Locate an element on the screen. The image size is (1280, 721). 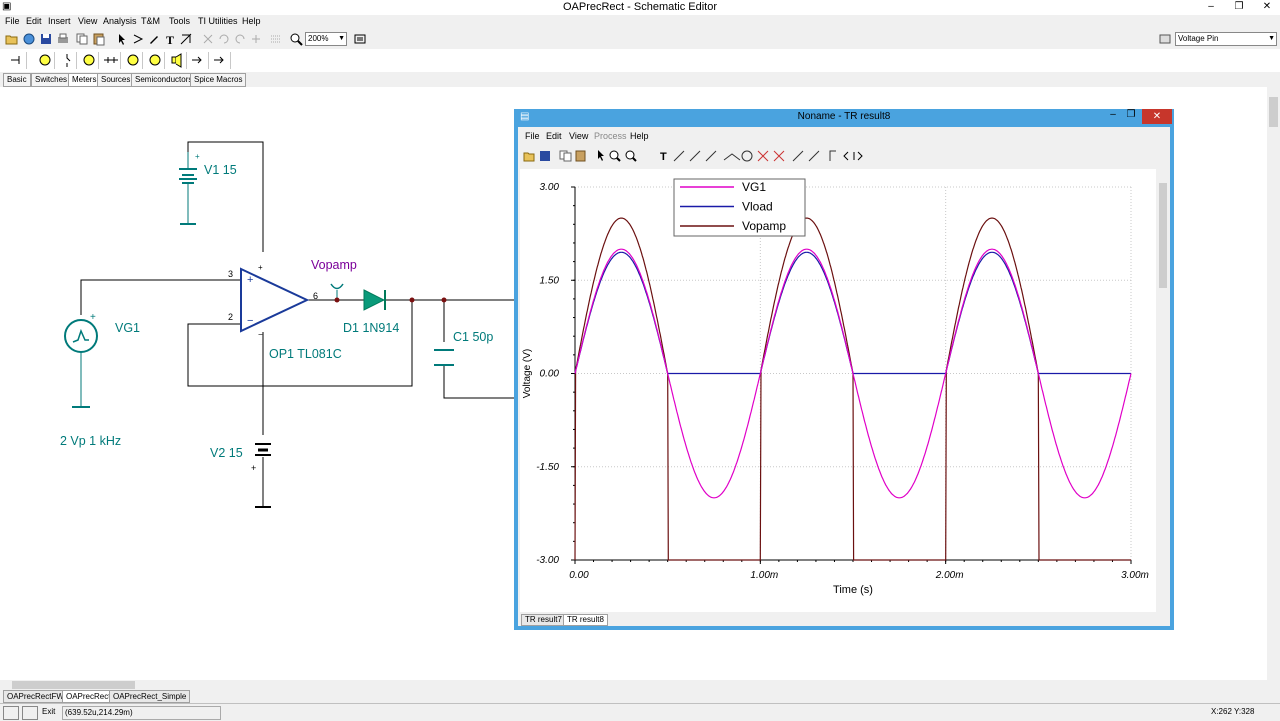
result-menu-file: File is located at coordinates (532, 136).